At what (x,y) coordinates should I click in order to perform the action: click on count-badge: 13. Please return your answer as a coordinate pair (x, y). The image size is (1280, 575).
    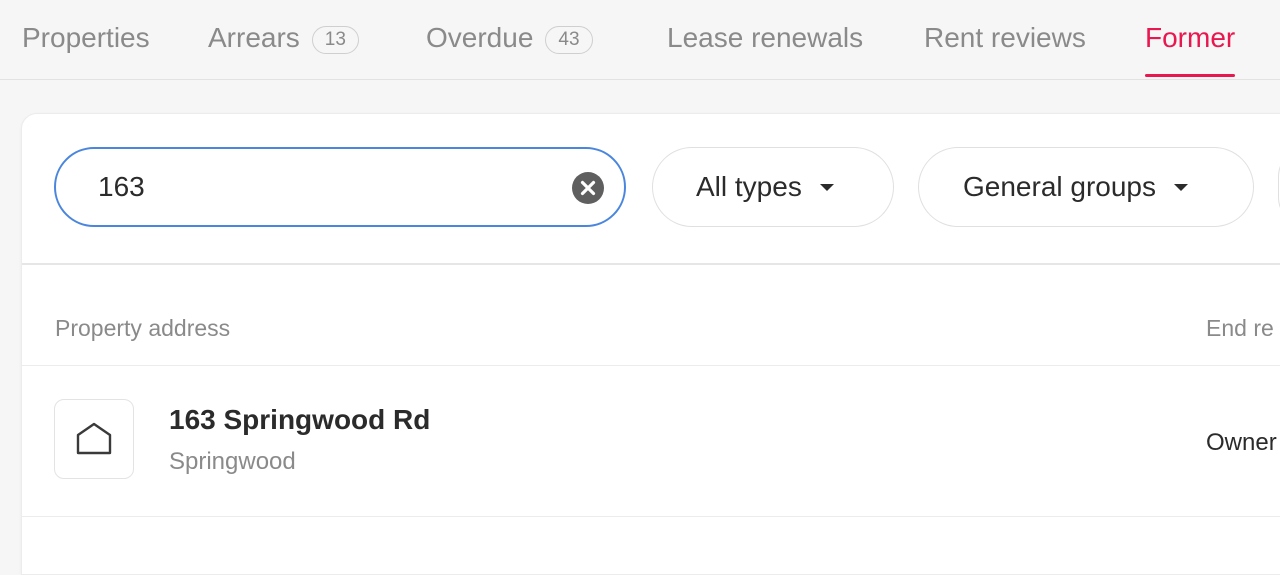
    Looking at the image, I should click on (335, 40).